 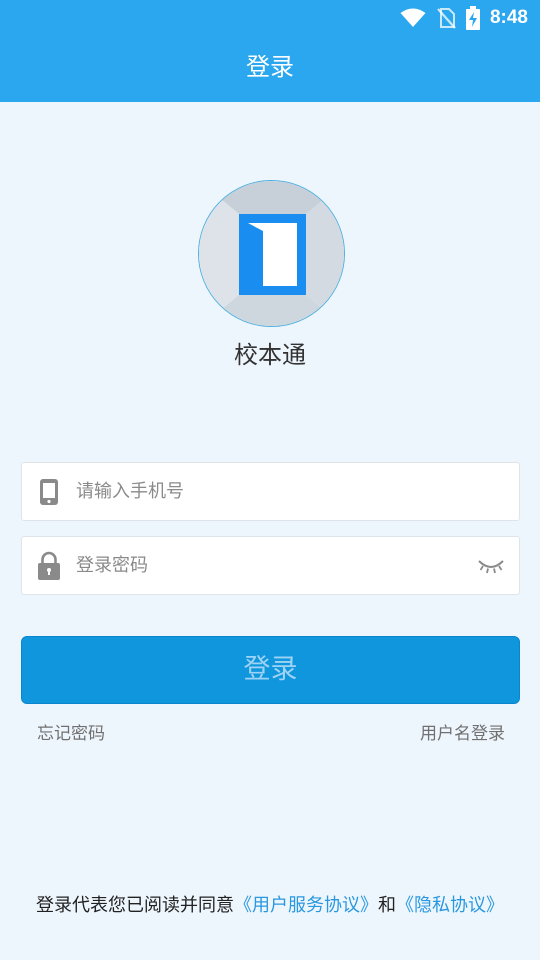 I want to click on login-button: 登录, so click(x=270, y=670).